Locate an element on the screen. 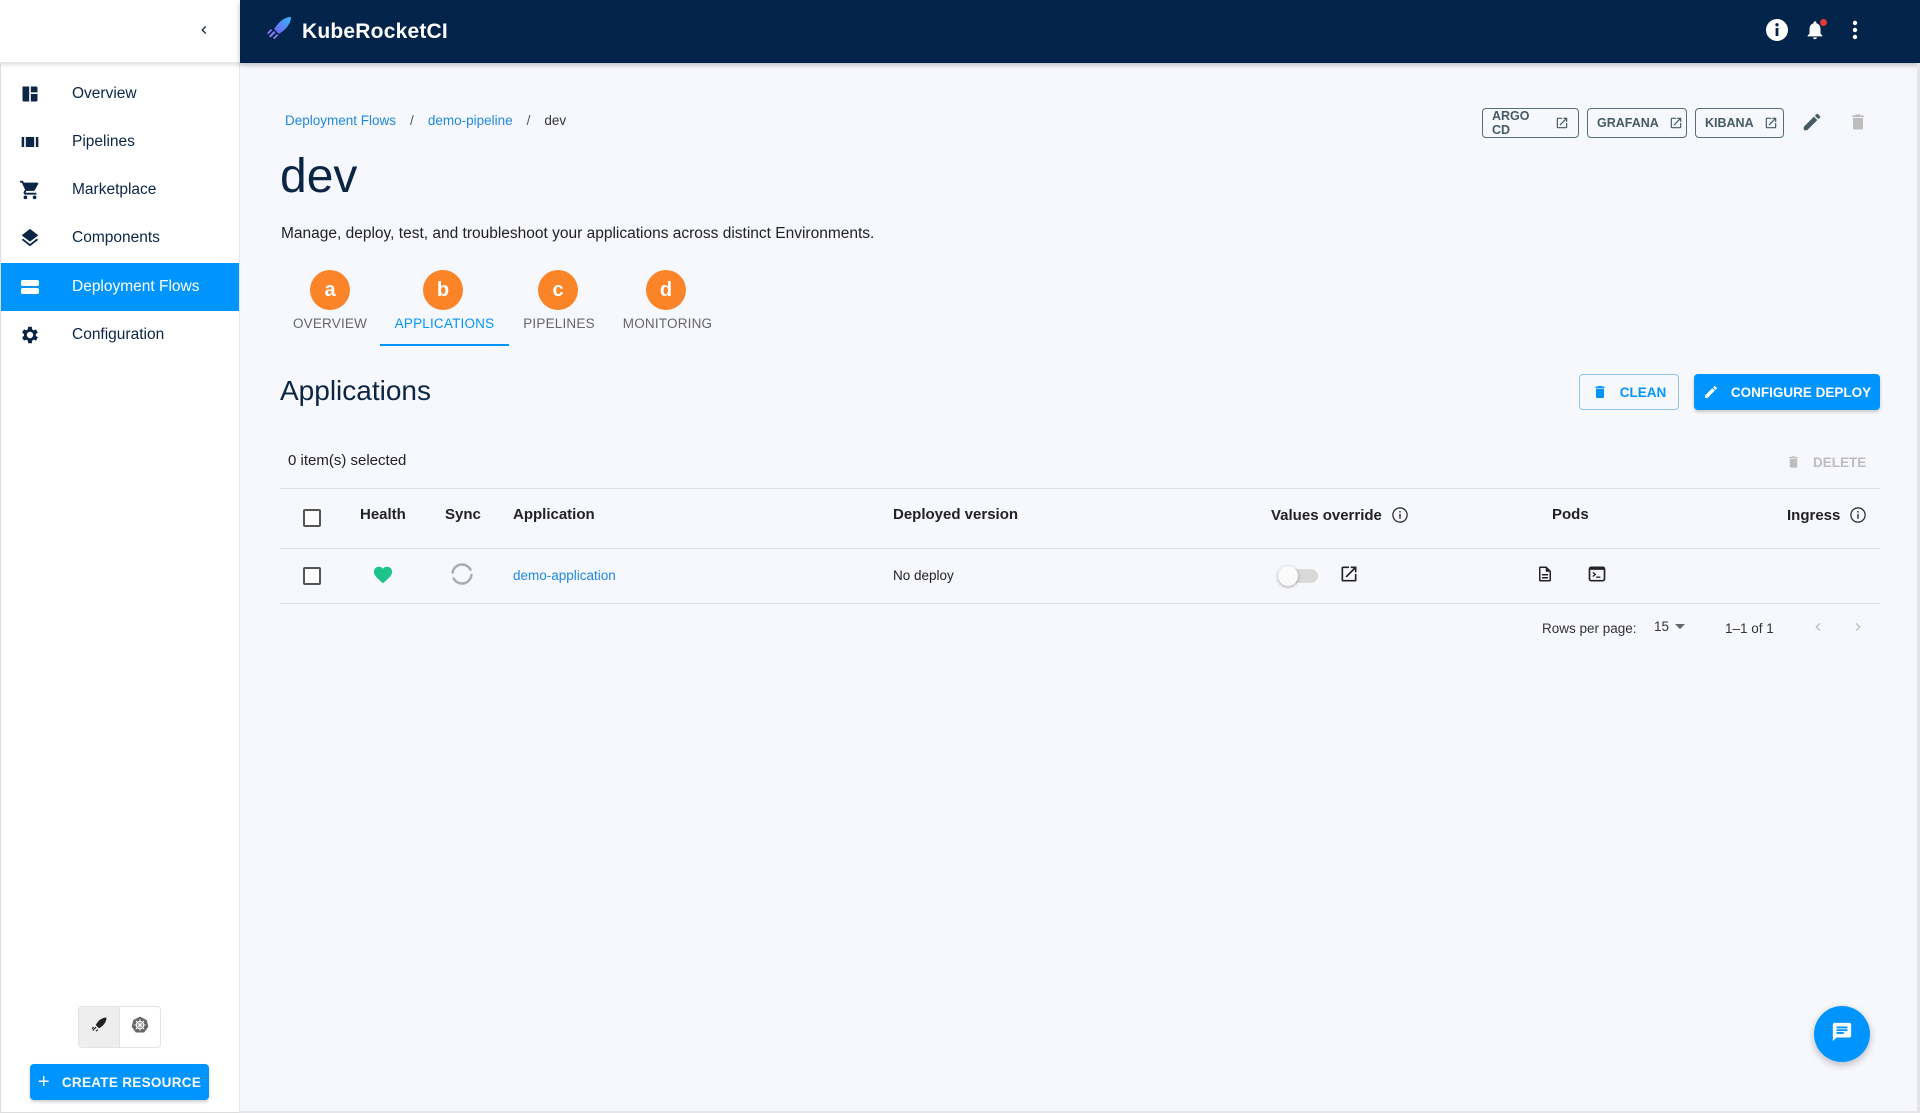 Image resolution: width=1920 pixels, height=1113 pixels. mode-toggle is located at coordinates (119, 1027).